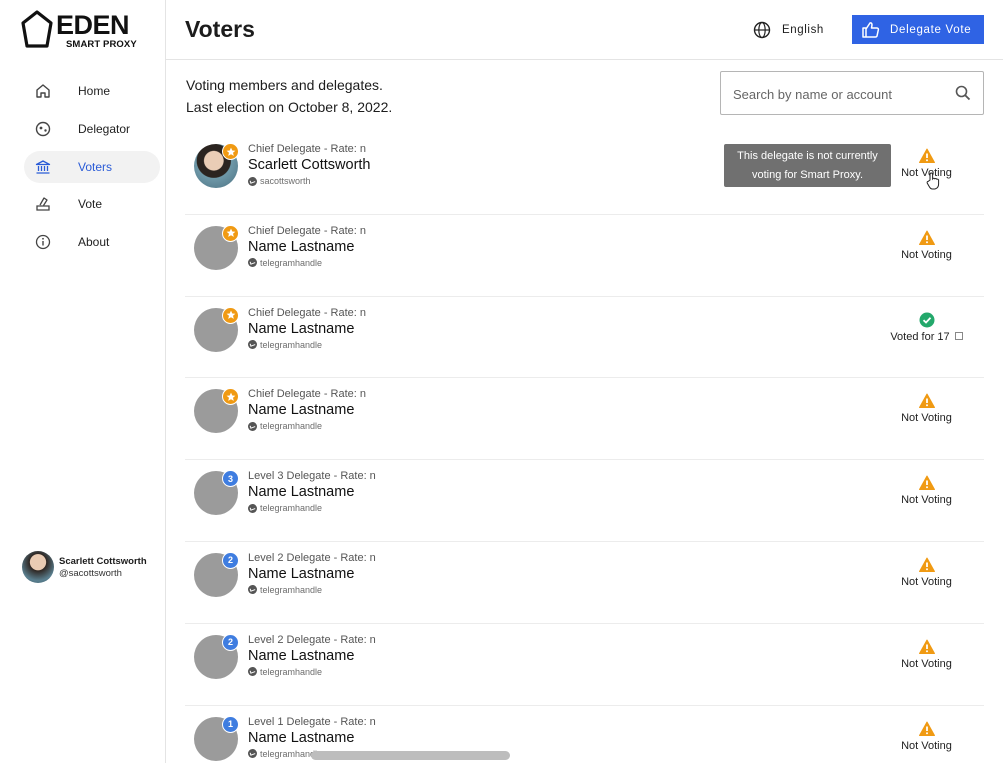 The image size is (1003, 763). Describe the element at coordinates (101, 44) in the screenshot. I see `logo-subtitle: SMART PROXY` at that location.